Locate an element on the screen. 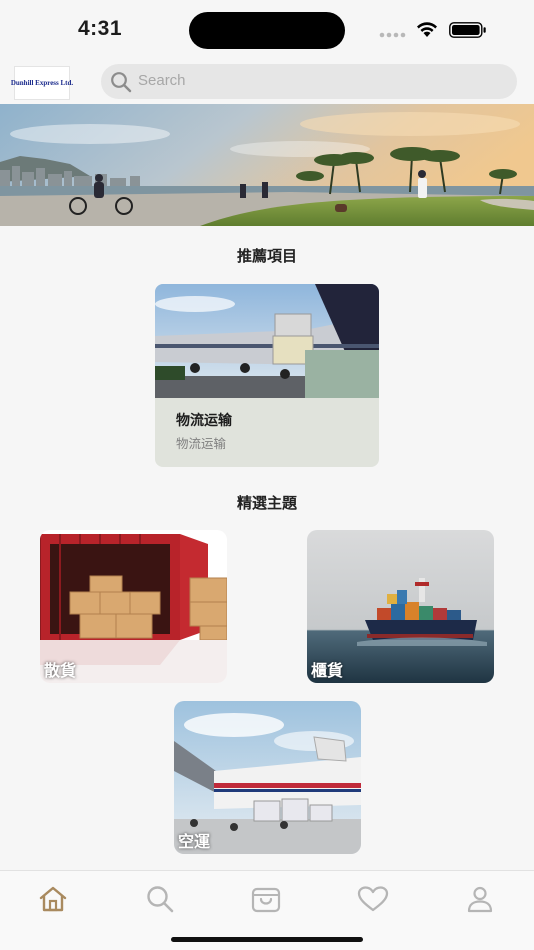  dynamic-island is located at coordinates (267, 30).